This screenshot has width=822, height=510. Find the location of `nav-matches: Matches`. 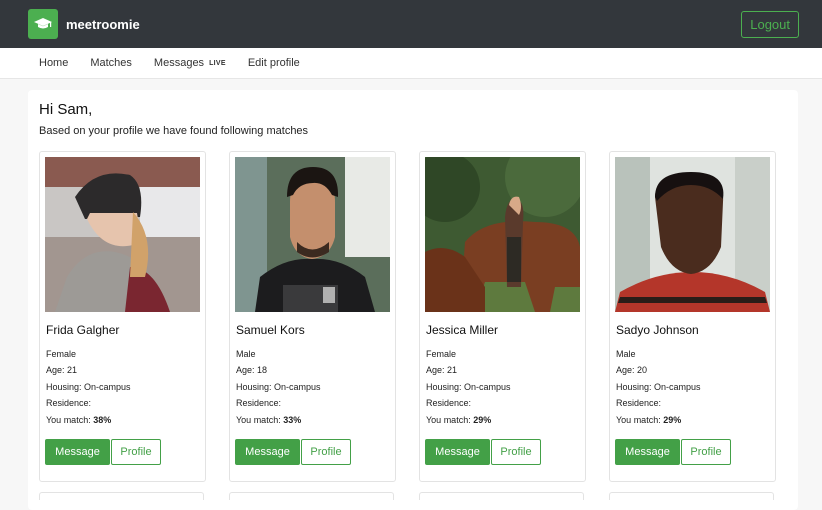

nav-matches: Matches is located at coordinates (111, 63).